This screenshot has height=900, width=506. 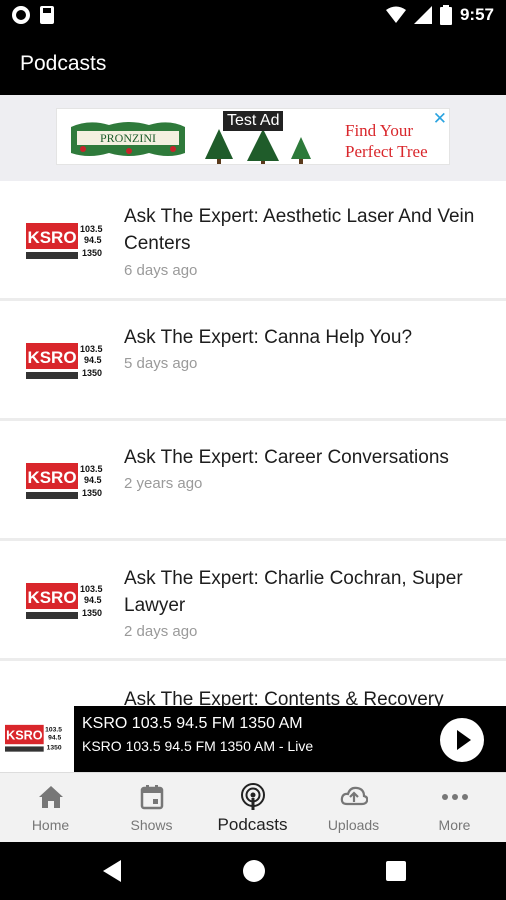 I want to click on podcast-title: Ask The Expert: Canna Help You?, so click(x=268, y=337).